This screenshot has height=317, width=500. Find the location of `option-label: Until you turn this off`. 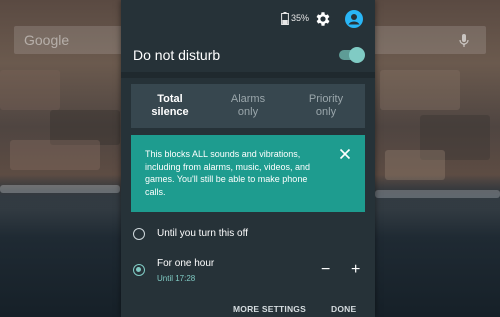

option-label: Until you turn this off is located at coordinates (202, 233).